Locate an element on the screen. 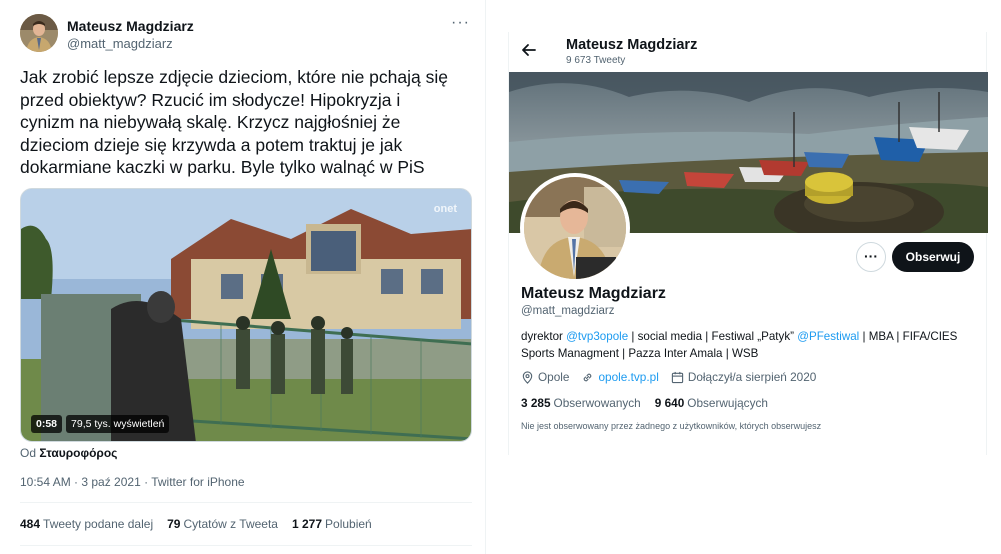  bio-text: | MBA | FIFA/CIES is located at coordinates (908, 336).